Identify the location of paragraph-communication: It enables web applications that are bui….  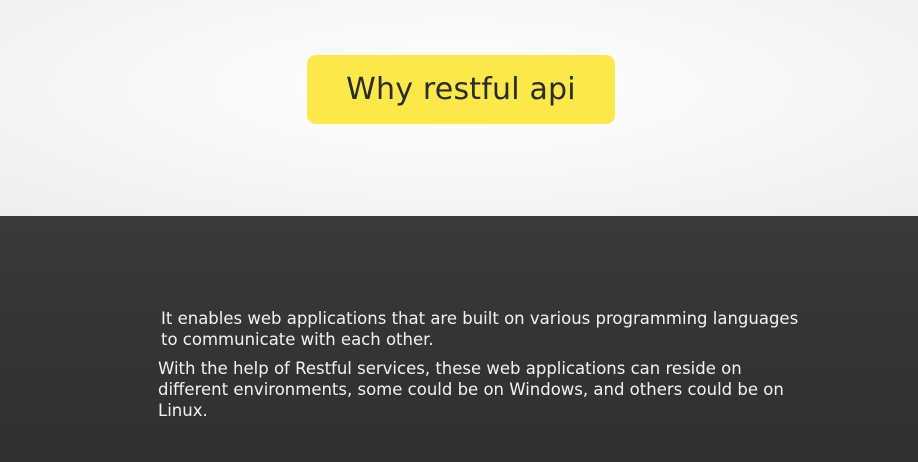
(480, 329).